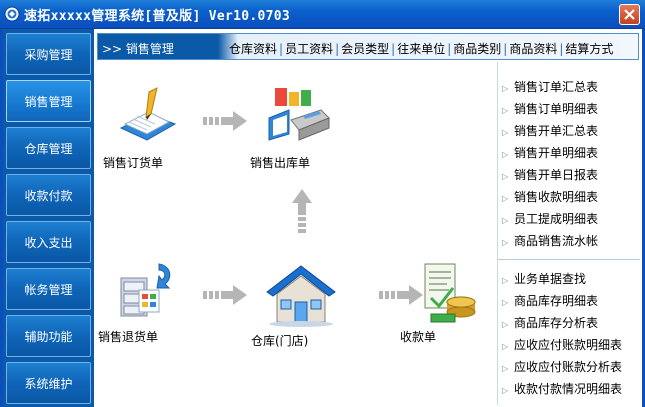 The height and width of the screenshot is (407, 645). I want to click on sidebar-item-warehouse: 仓库管理, so click(48, 148).